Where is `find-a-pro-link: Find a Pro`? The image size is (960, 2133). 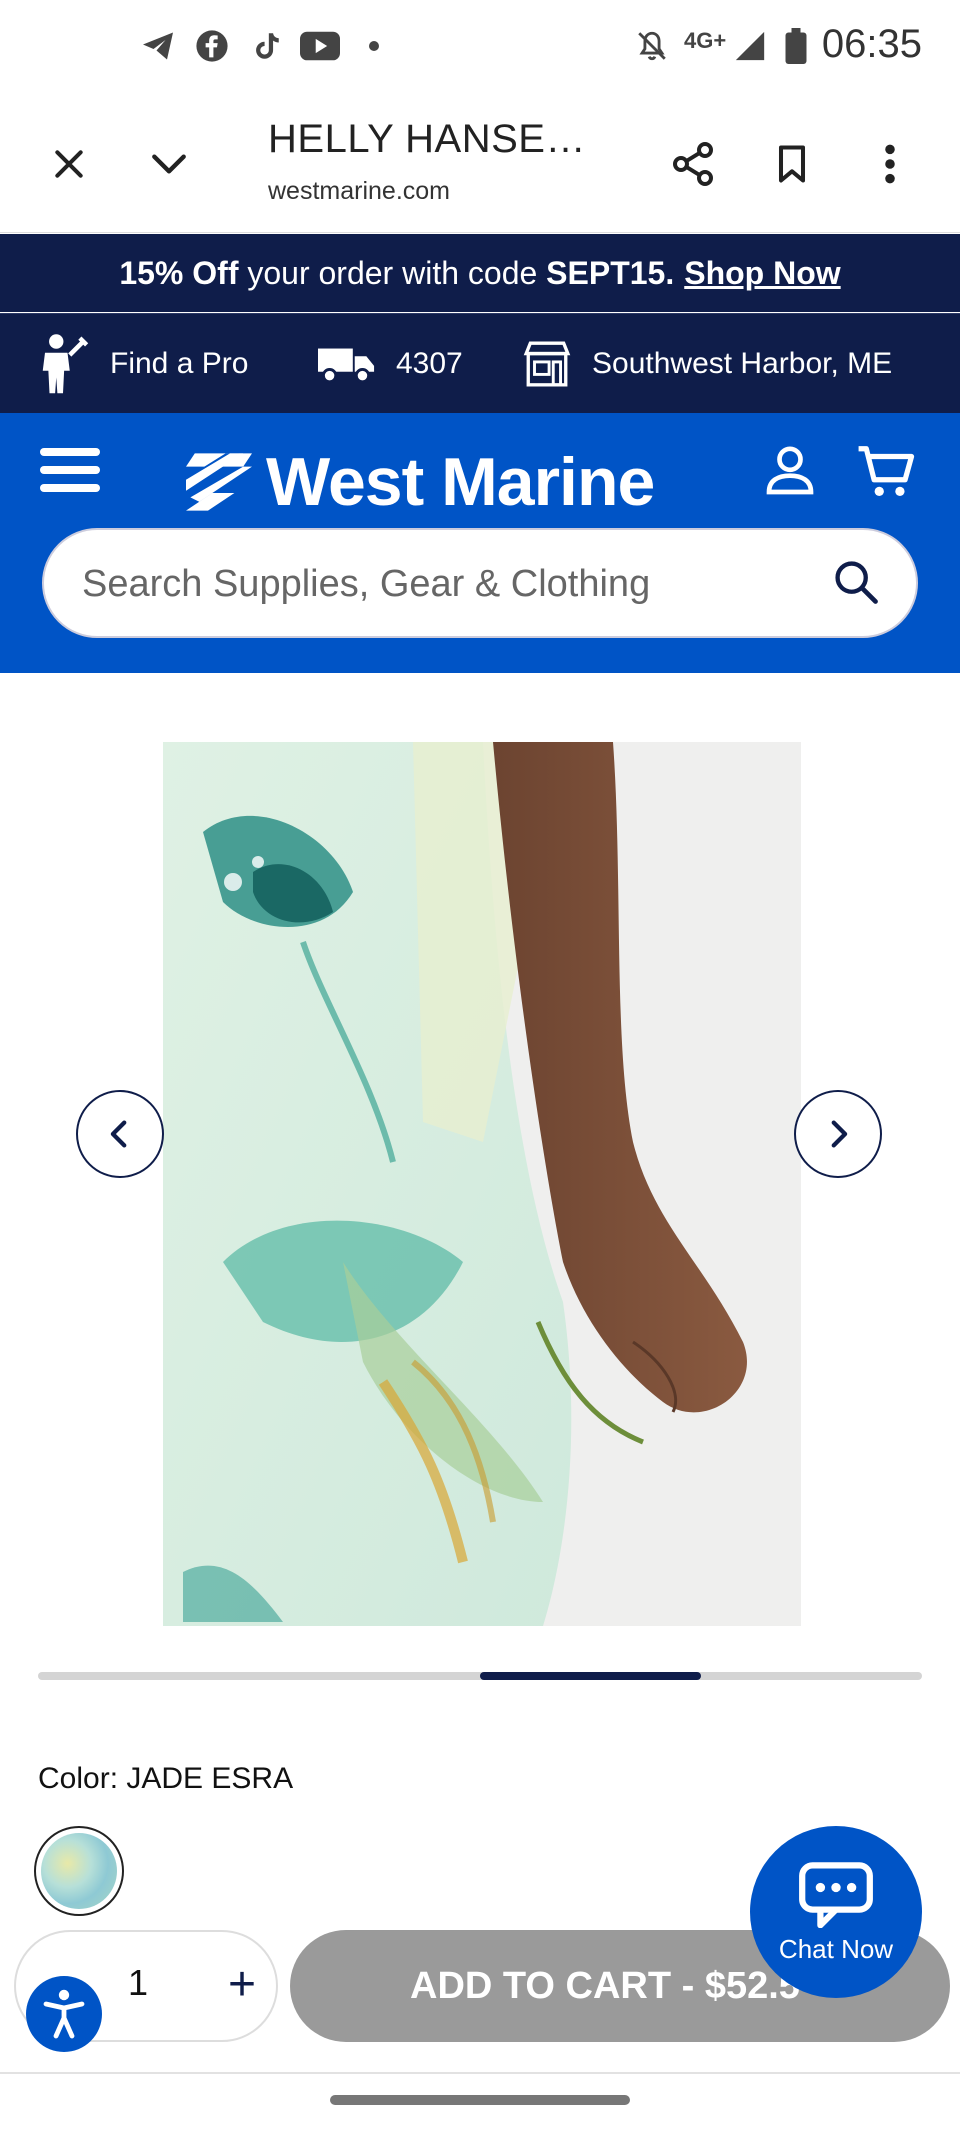
find-a-pro-link: Find a Pro is located at coordinates (142, 364).